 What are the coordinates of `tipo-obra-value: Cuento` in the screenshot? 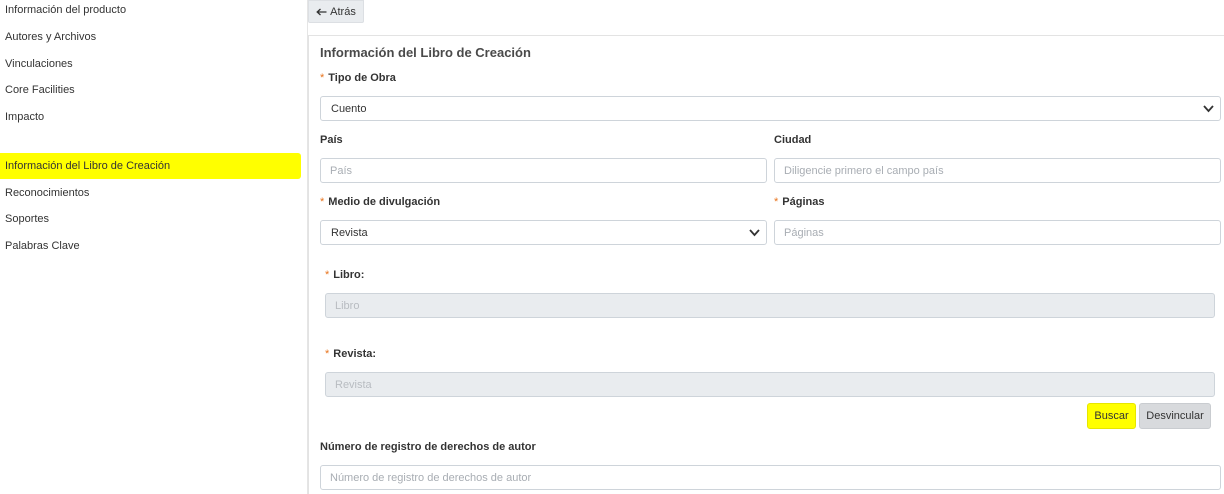 It's located at (349, 108).